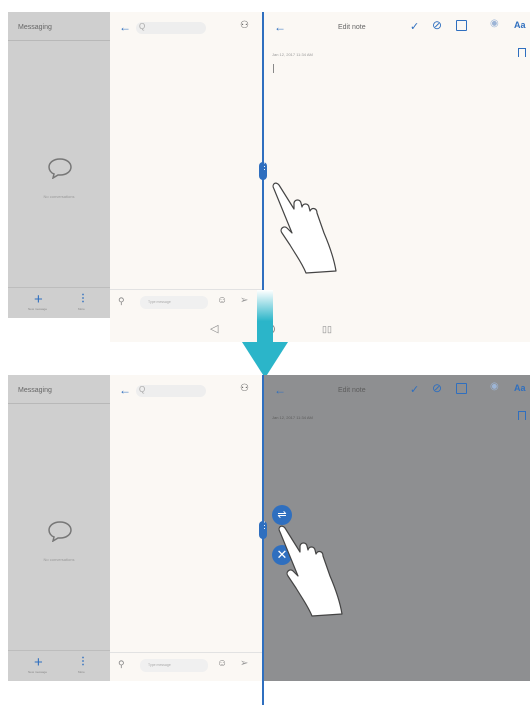 The width and height of the screenshot is (530, 705). What do you see at coordinates (327, 329) in the screenshot?
I see `nav-recent-icon: ▯▯` at bounding box center [327, 329].